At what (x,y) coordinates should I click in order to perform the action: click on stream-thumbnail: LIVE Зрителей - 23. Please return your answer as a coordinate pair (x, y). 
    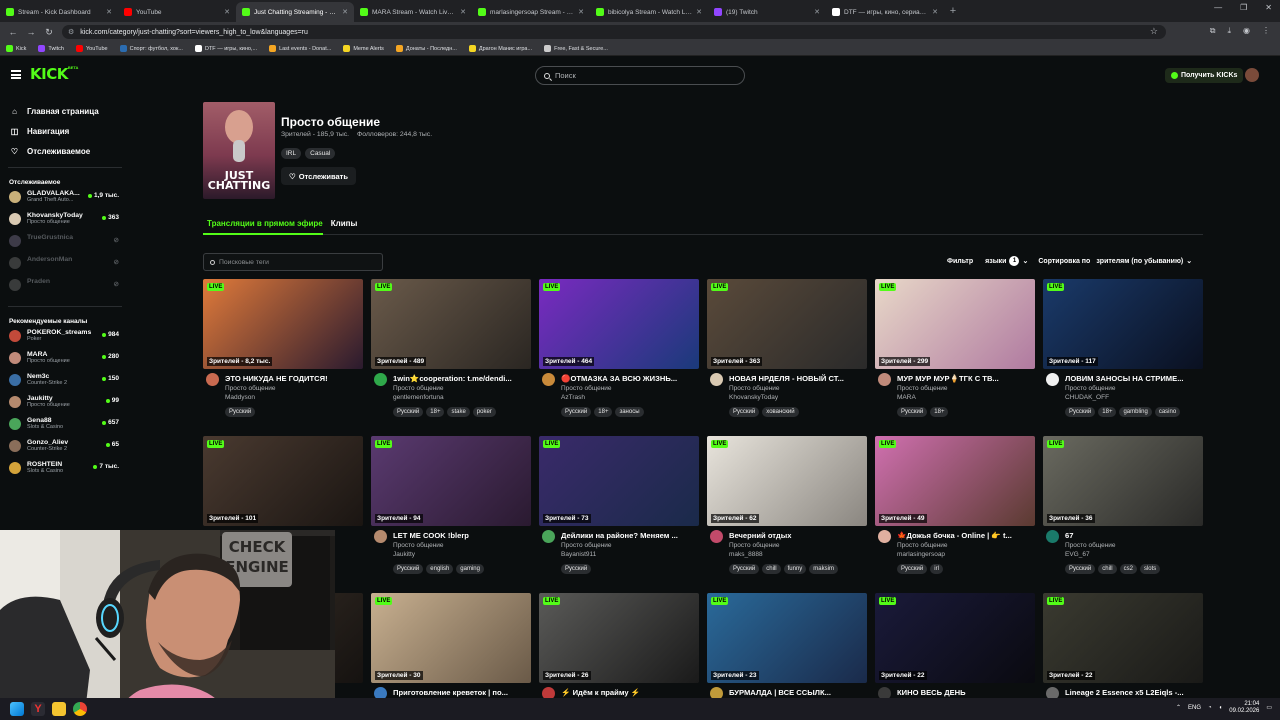
    Looking at the image, I should click on (787, 638).